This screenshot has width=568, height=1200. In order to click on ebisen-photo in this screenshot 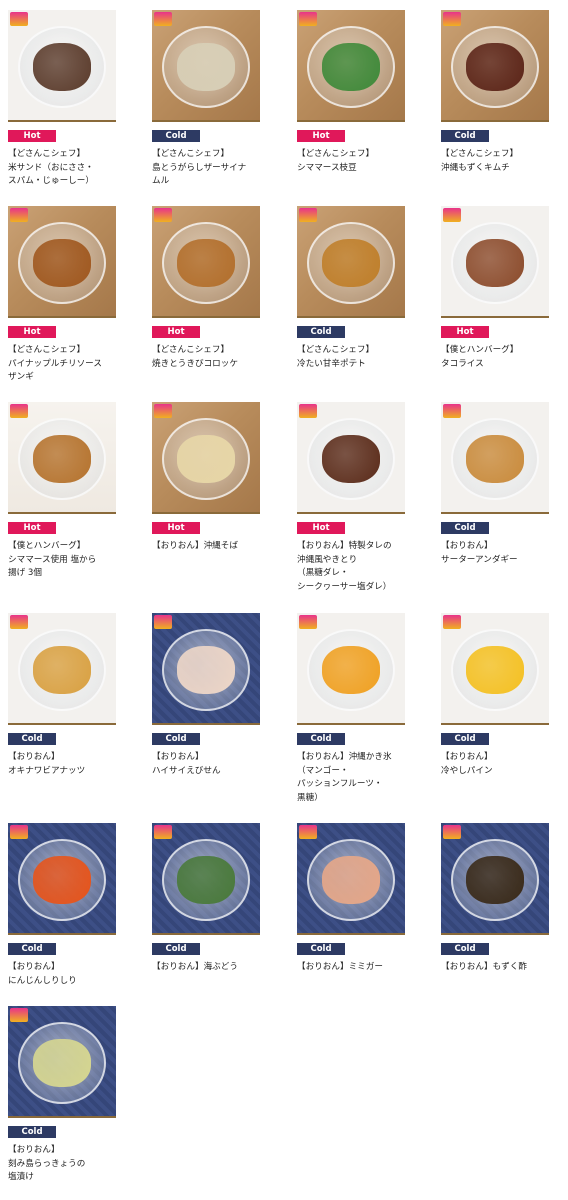, I will do `click(206, 669)`.